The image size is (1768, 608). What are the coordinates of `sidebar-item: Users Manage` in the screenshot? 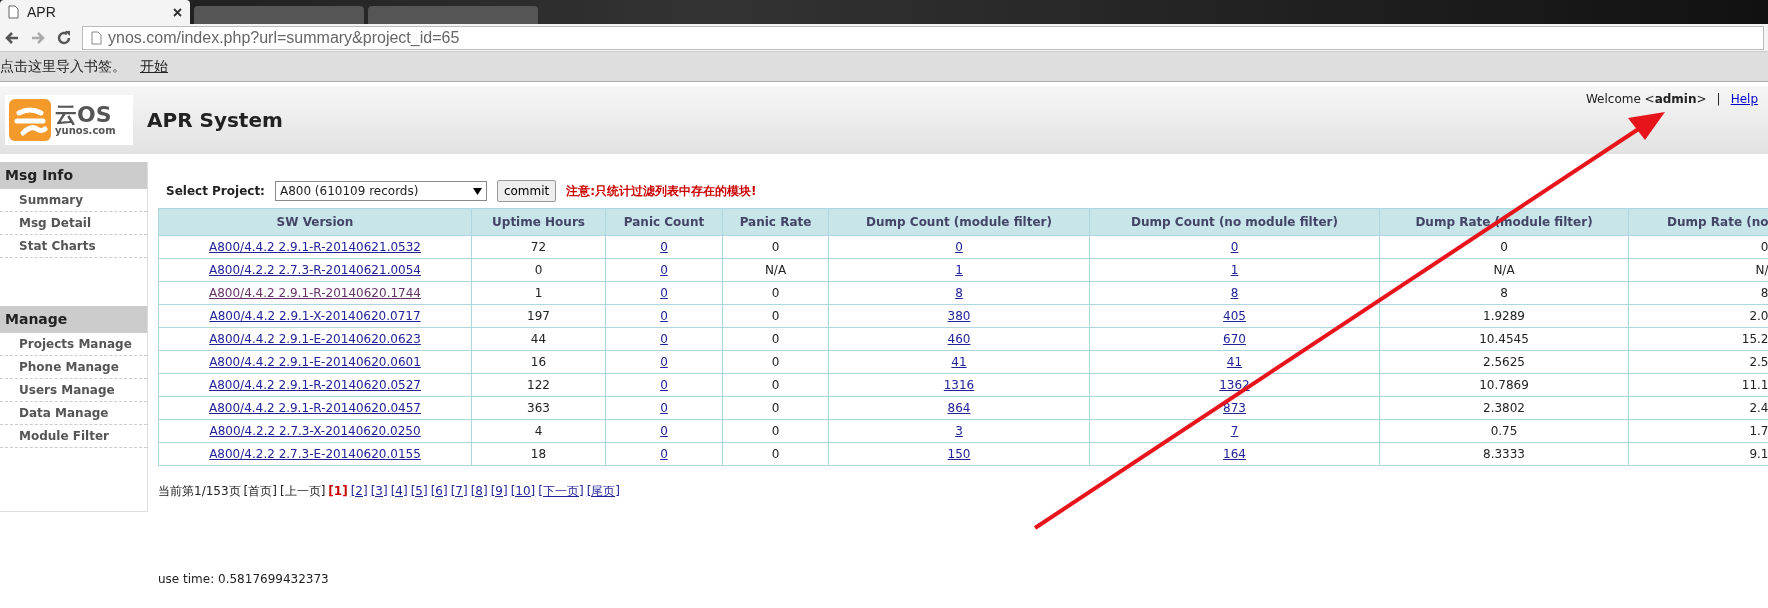 It's located at (73, 390).